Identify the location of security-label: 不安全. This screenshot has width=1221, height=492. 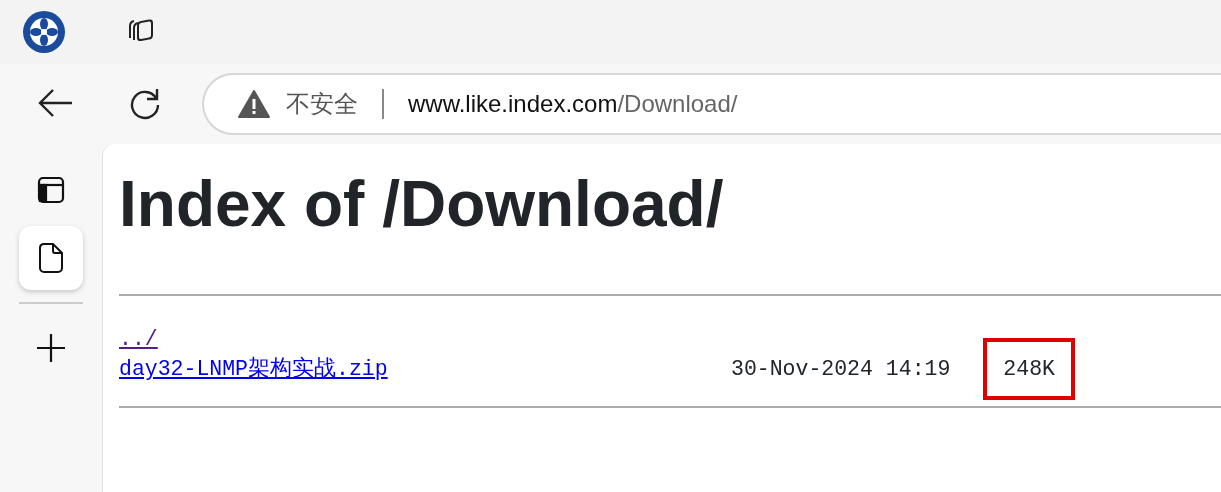
(322, 104).